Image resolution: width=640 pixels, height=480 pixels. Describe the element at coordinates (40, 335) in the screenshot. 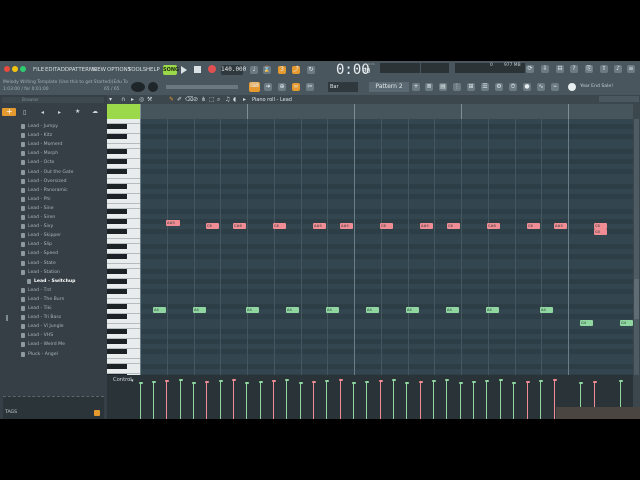

I see `browser-item: Lead - VHS` at that location.